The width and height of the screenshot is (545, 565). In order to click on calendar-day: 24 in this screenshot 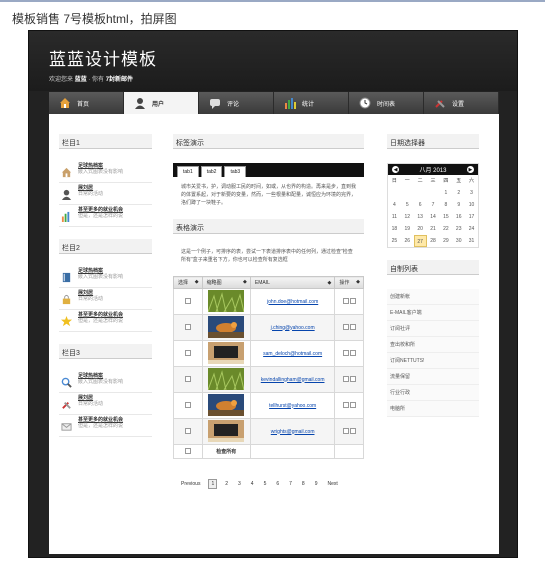, I will do `click(471, 229)`.